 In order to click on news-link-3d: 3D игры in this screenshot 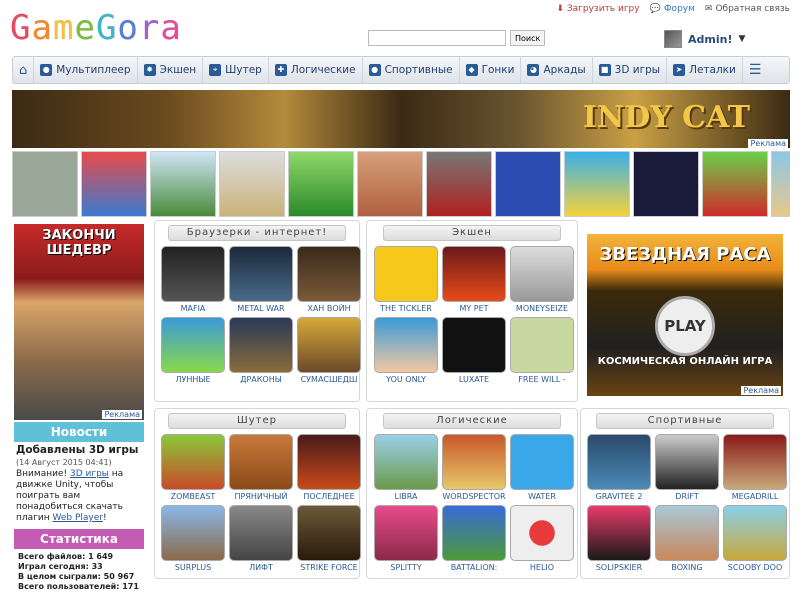, I will do `click(89, 474)`.